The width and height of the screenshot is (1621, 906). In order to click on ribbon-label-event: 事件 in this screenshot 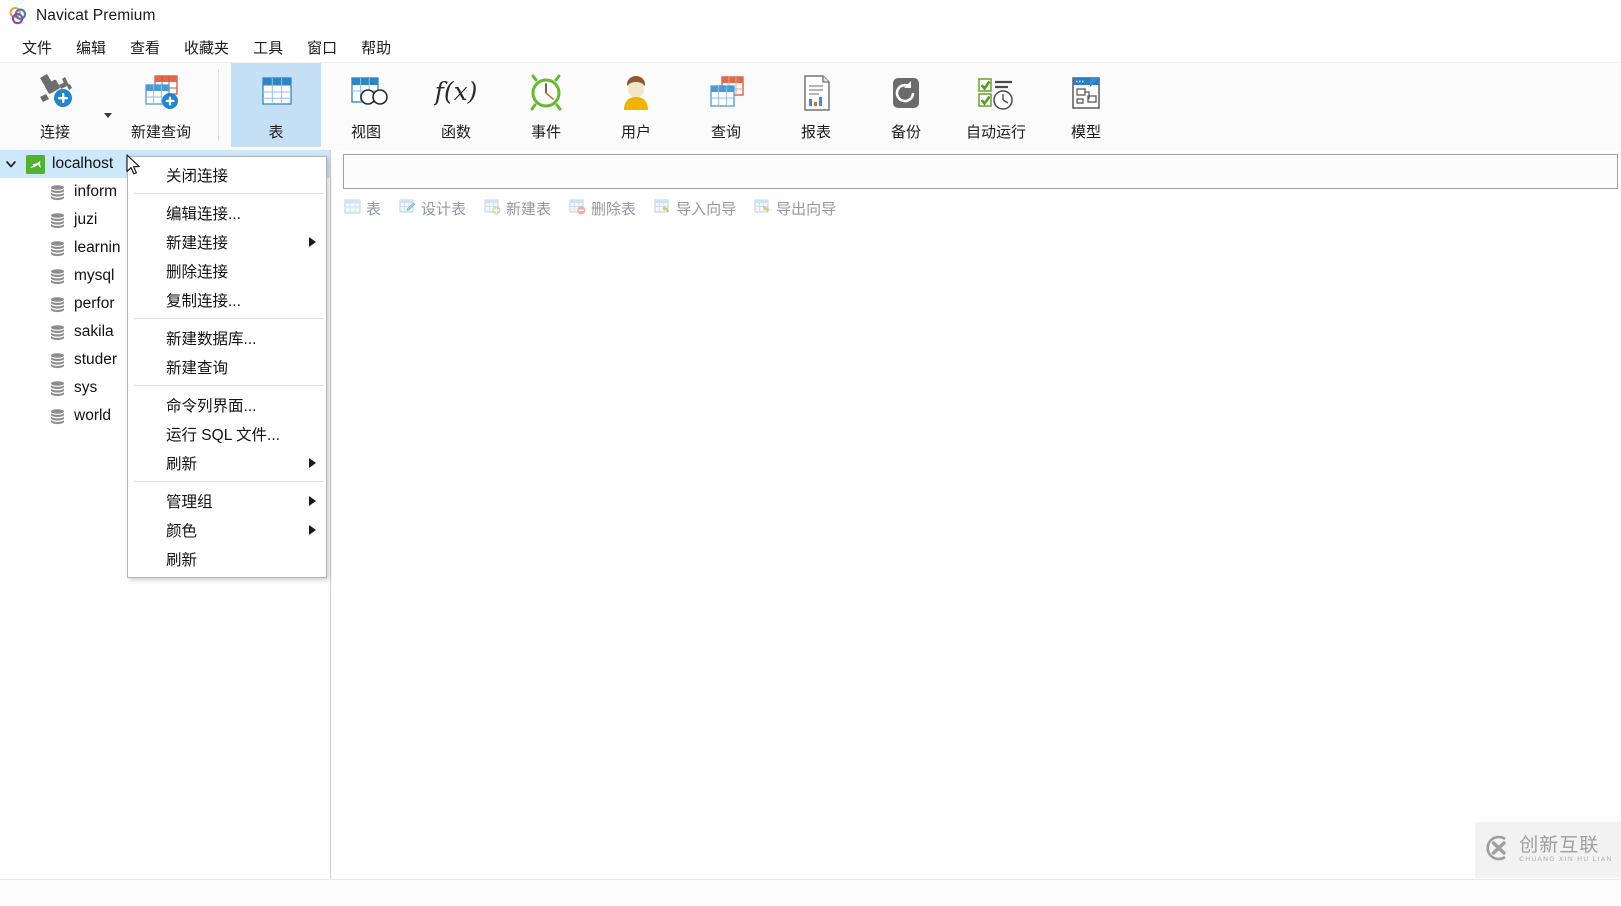, I will do `click(545, 132)`.